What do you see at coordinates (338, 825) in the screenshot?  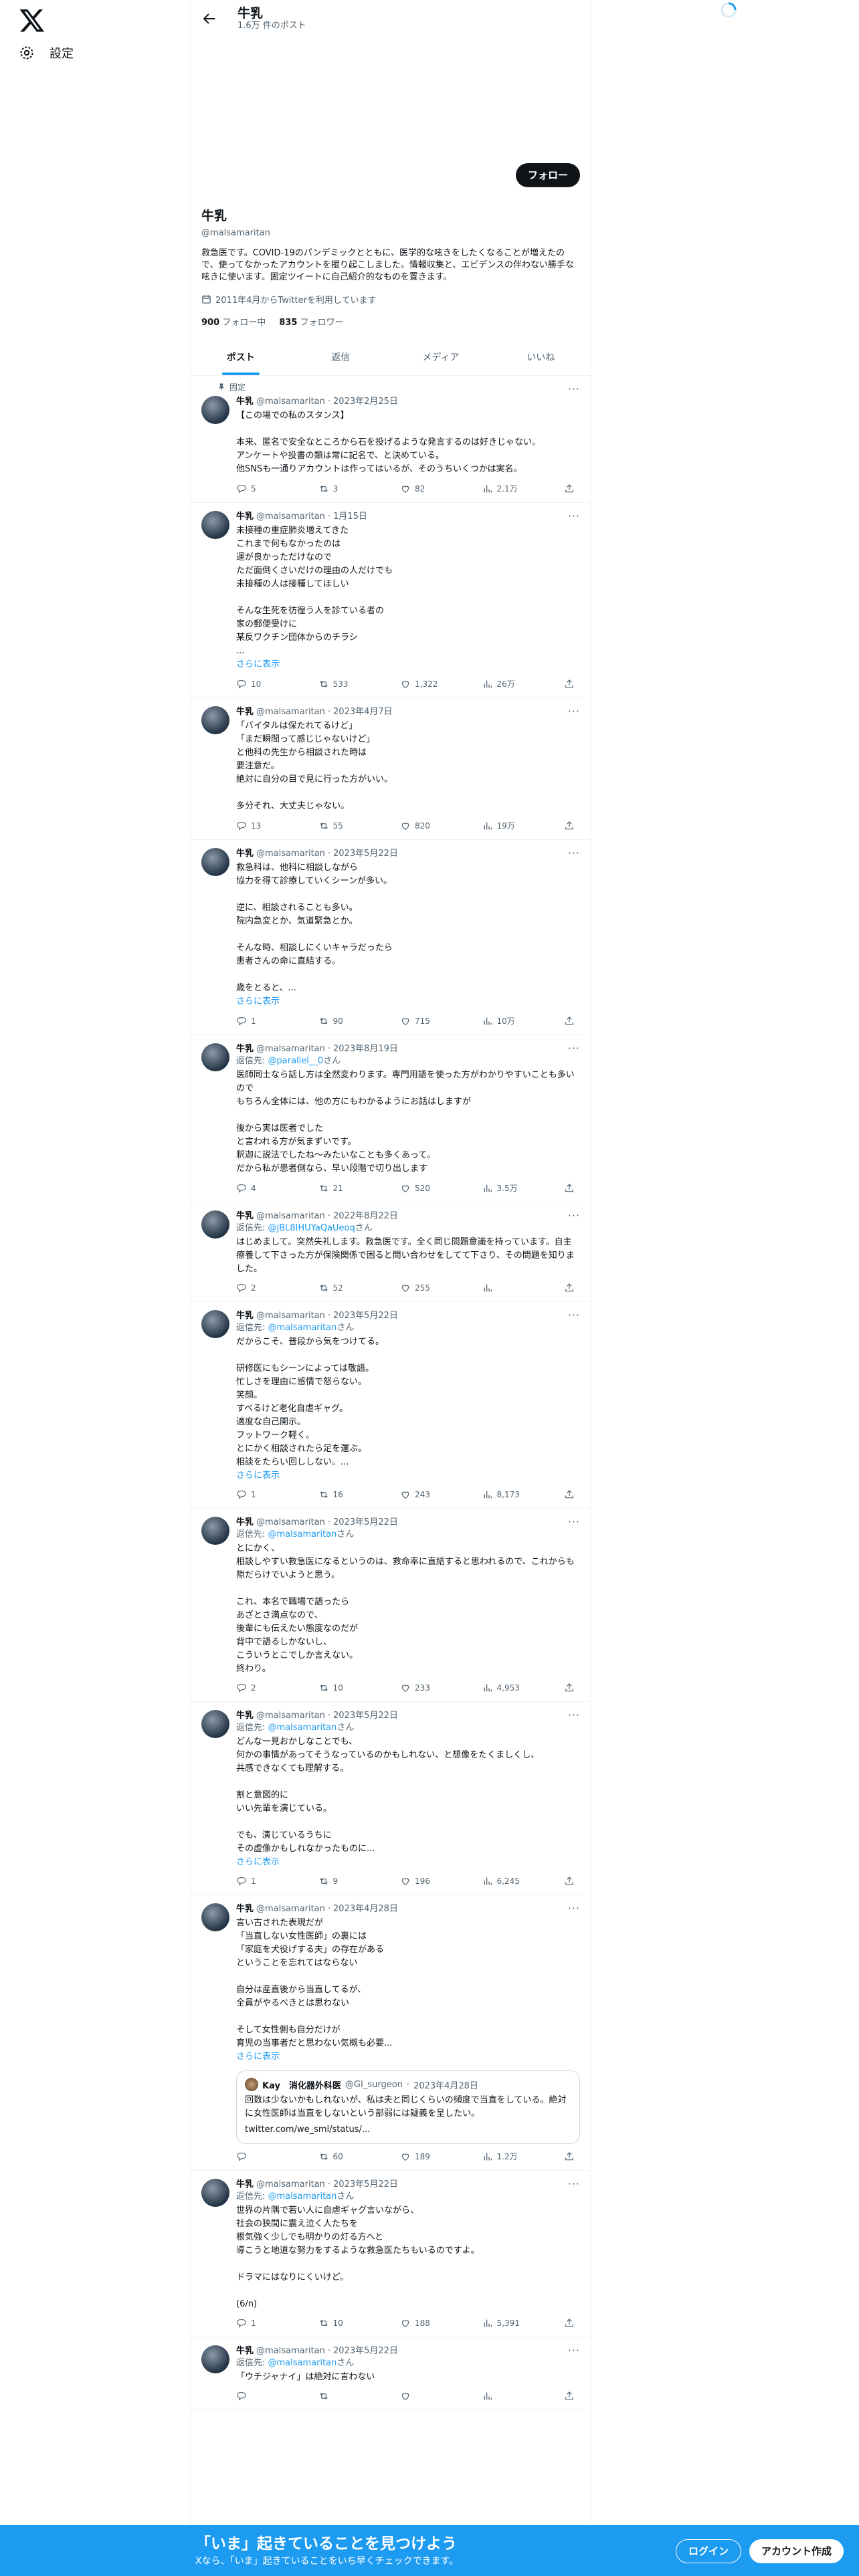 I see `retweet-button: 55` at bounding box center [338, 825].